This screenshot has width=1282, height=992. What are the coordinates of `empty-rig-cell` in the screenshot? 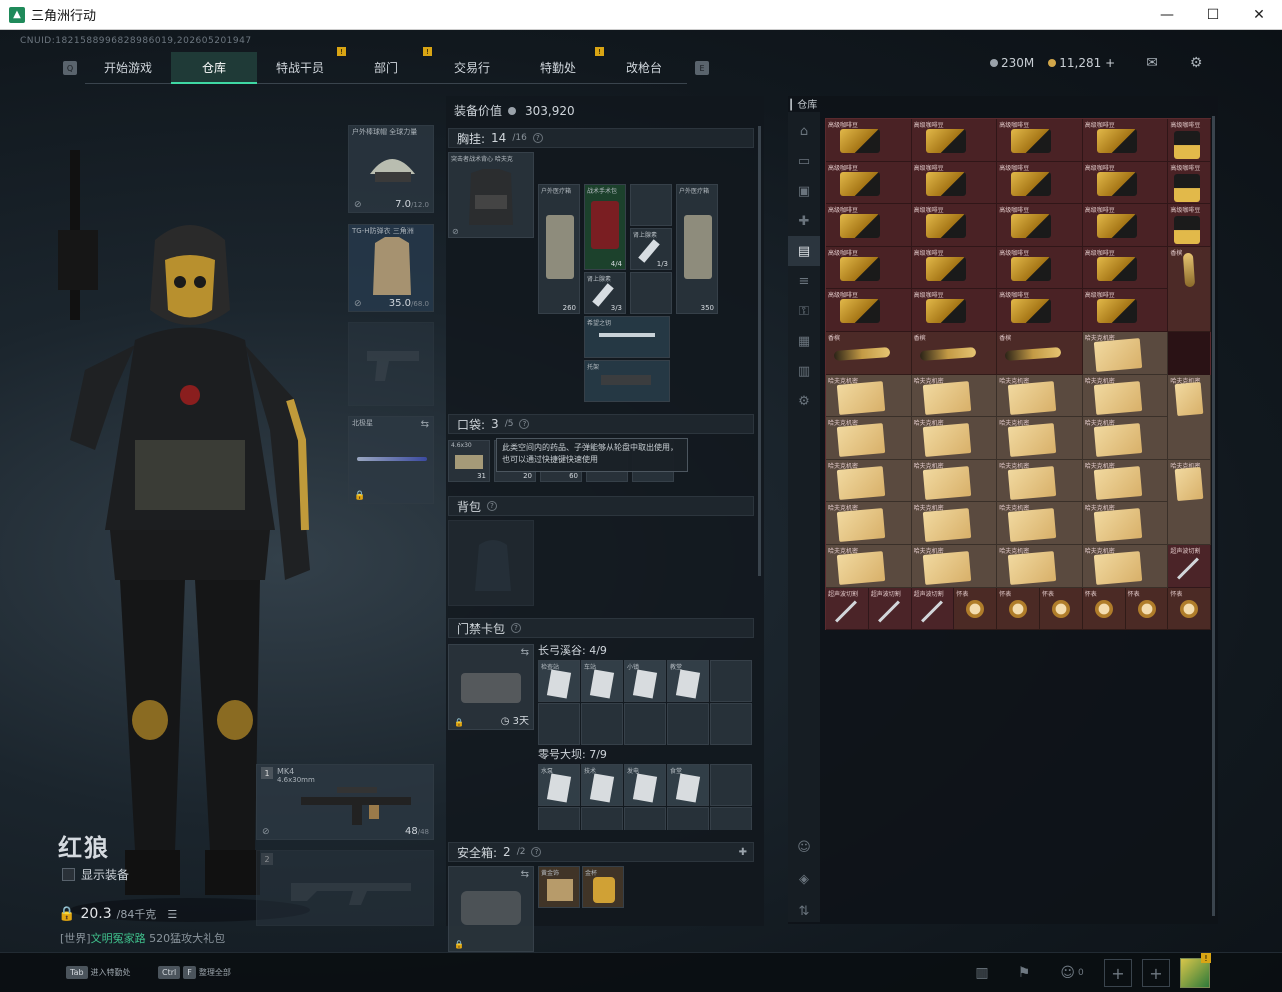 It's located at (651, 293).